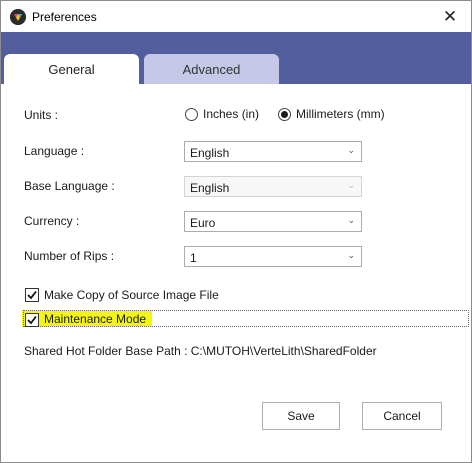 The height and width of the screenshot is (463, 472). What do you see at coordinates (69, 186) in the screenshot?
I see `base-language-label: Base Language :` at bounding box center [69, 186].